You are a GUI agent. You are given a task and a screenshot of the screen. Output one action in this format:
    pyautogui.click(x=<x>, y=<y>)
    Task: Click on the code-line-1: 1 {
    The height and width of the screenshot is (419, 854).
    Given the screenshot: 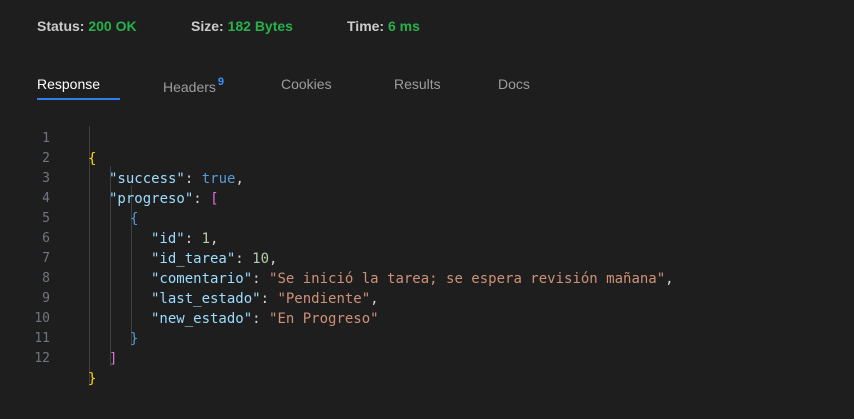 What is the action you would take?
    pyautogui.click(x=427, y=138)
    